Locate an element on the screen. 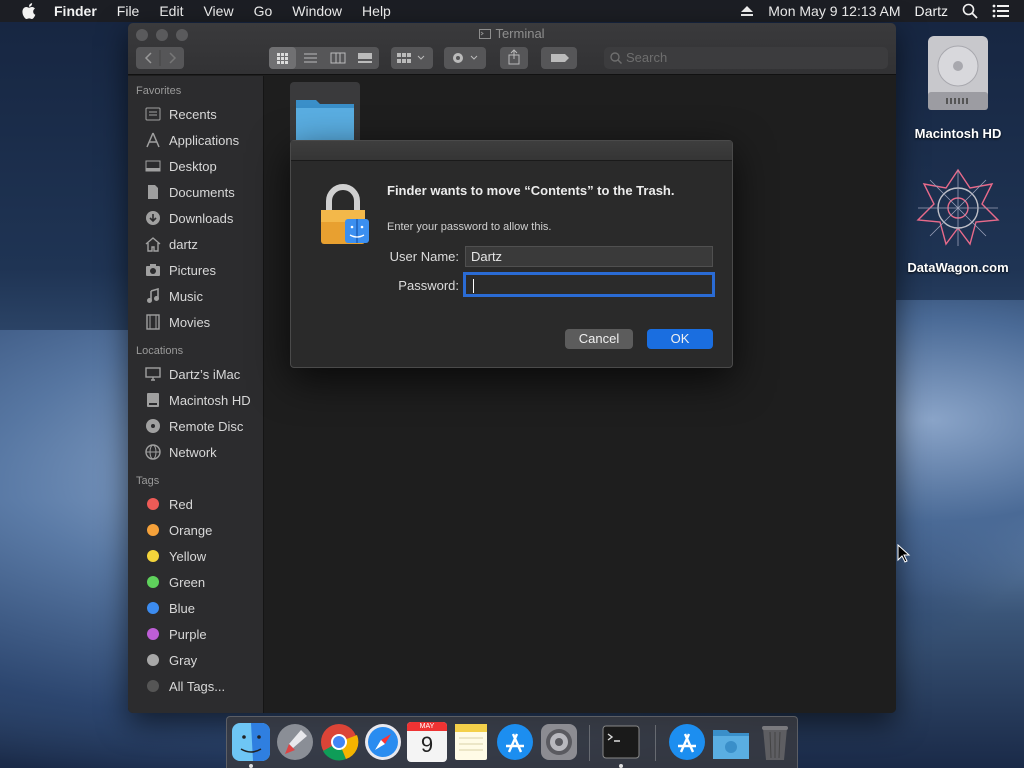 The width and height of the screenshot is (1024, 768). sidebar-item-network: Network is located at coordinates (195, 452).